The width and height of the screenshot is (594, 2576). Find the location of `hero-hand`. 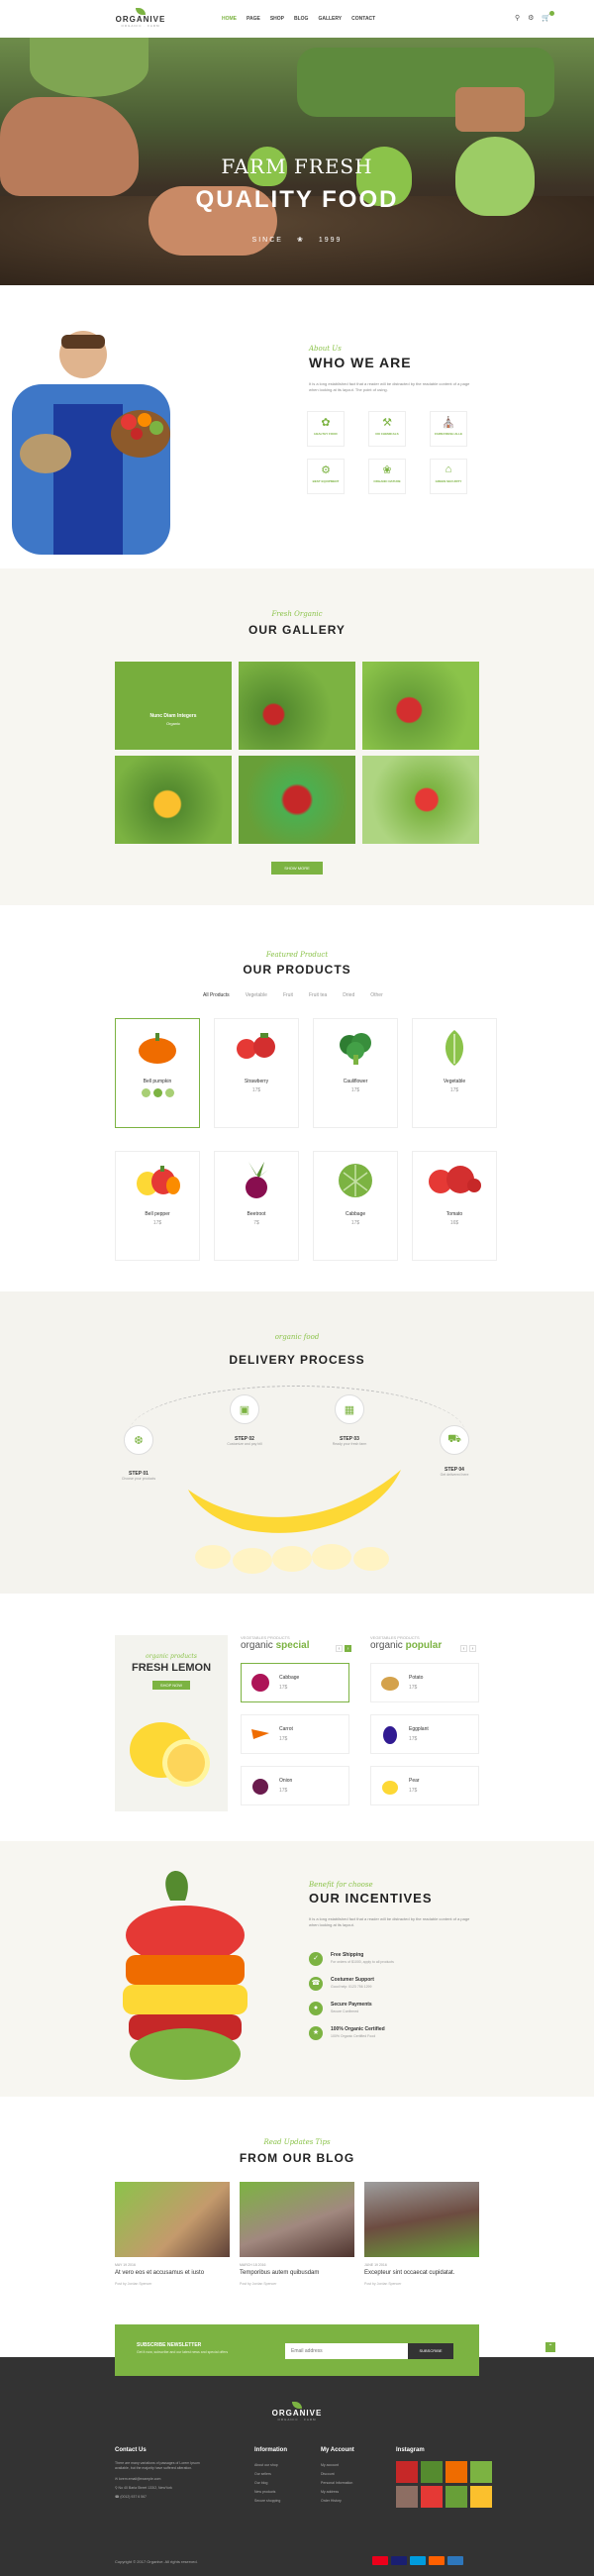

hero-hand is located at coordinates (69, 146).